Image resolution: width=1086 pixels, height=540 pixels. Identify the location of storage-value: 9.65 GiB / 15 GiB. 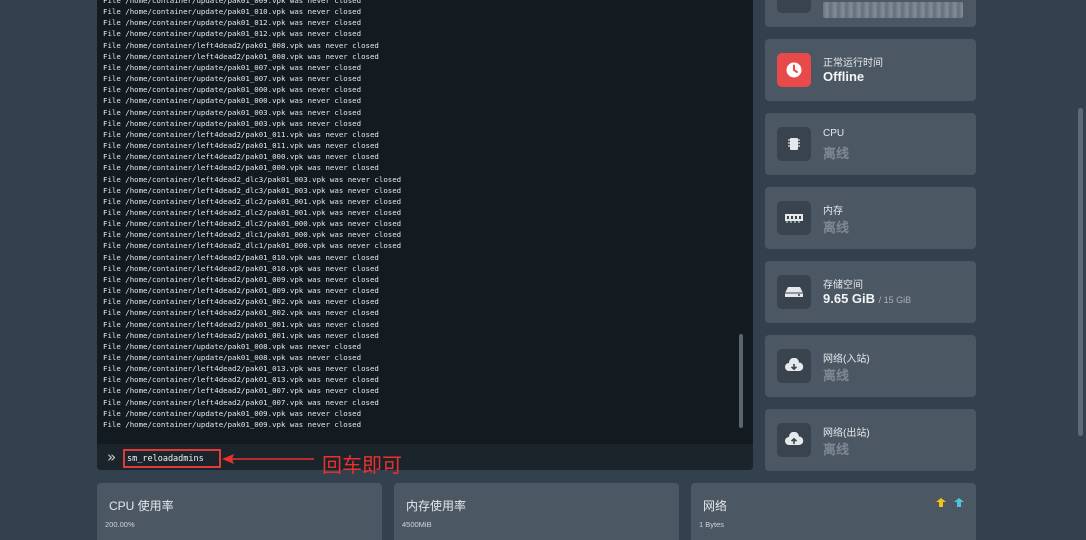
(867, 298).